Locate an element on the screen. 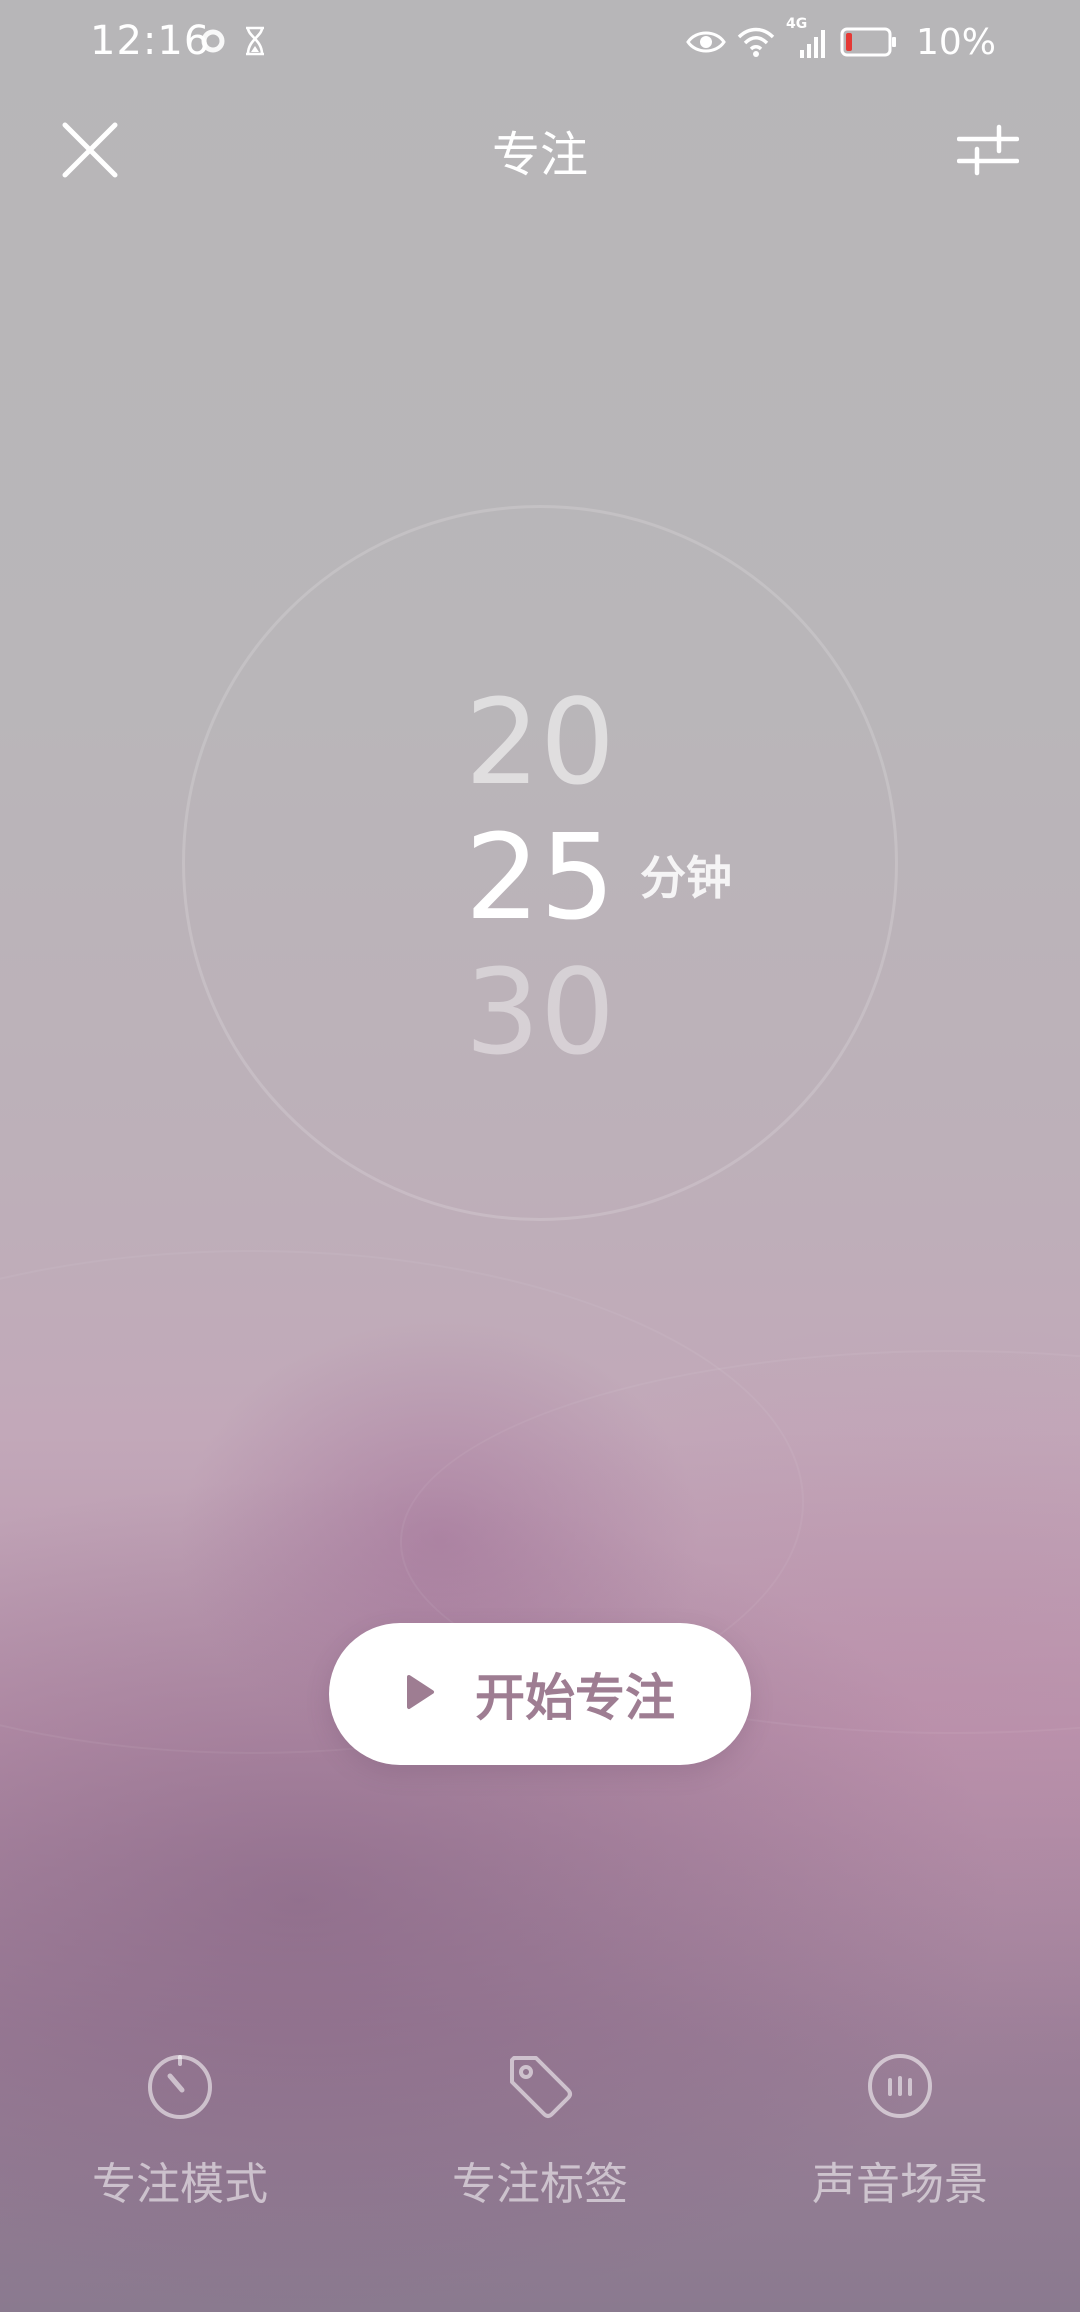 The height and width of the screenshot is (2312, 1080). status-bar: 12:16 4G 10% is located at coordinates (540, 42).